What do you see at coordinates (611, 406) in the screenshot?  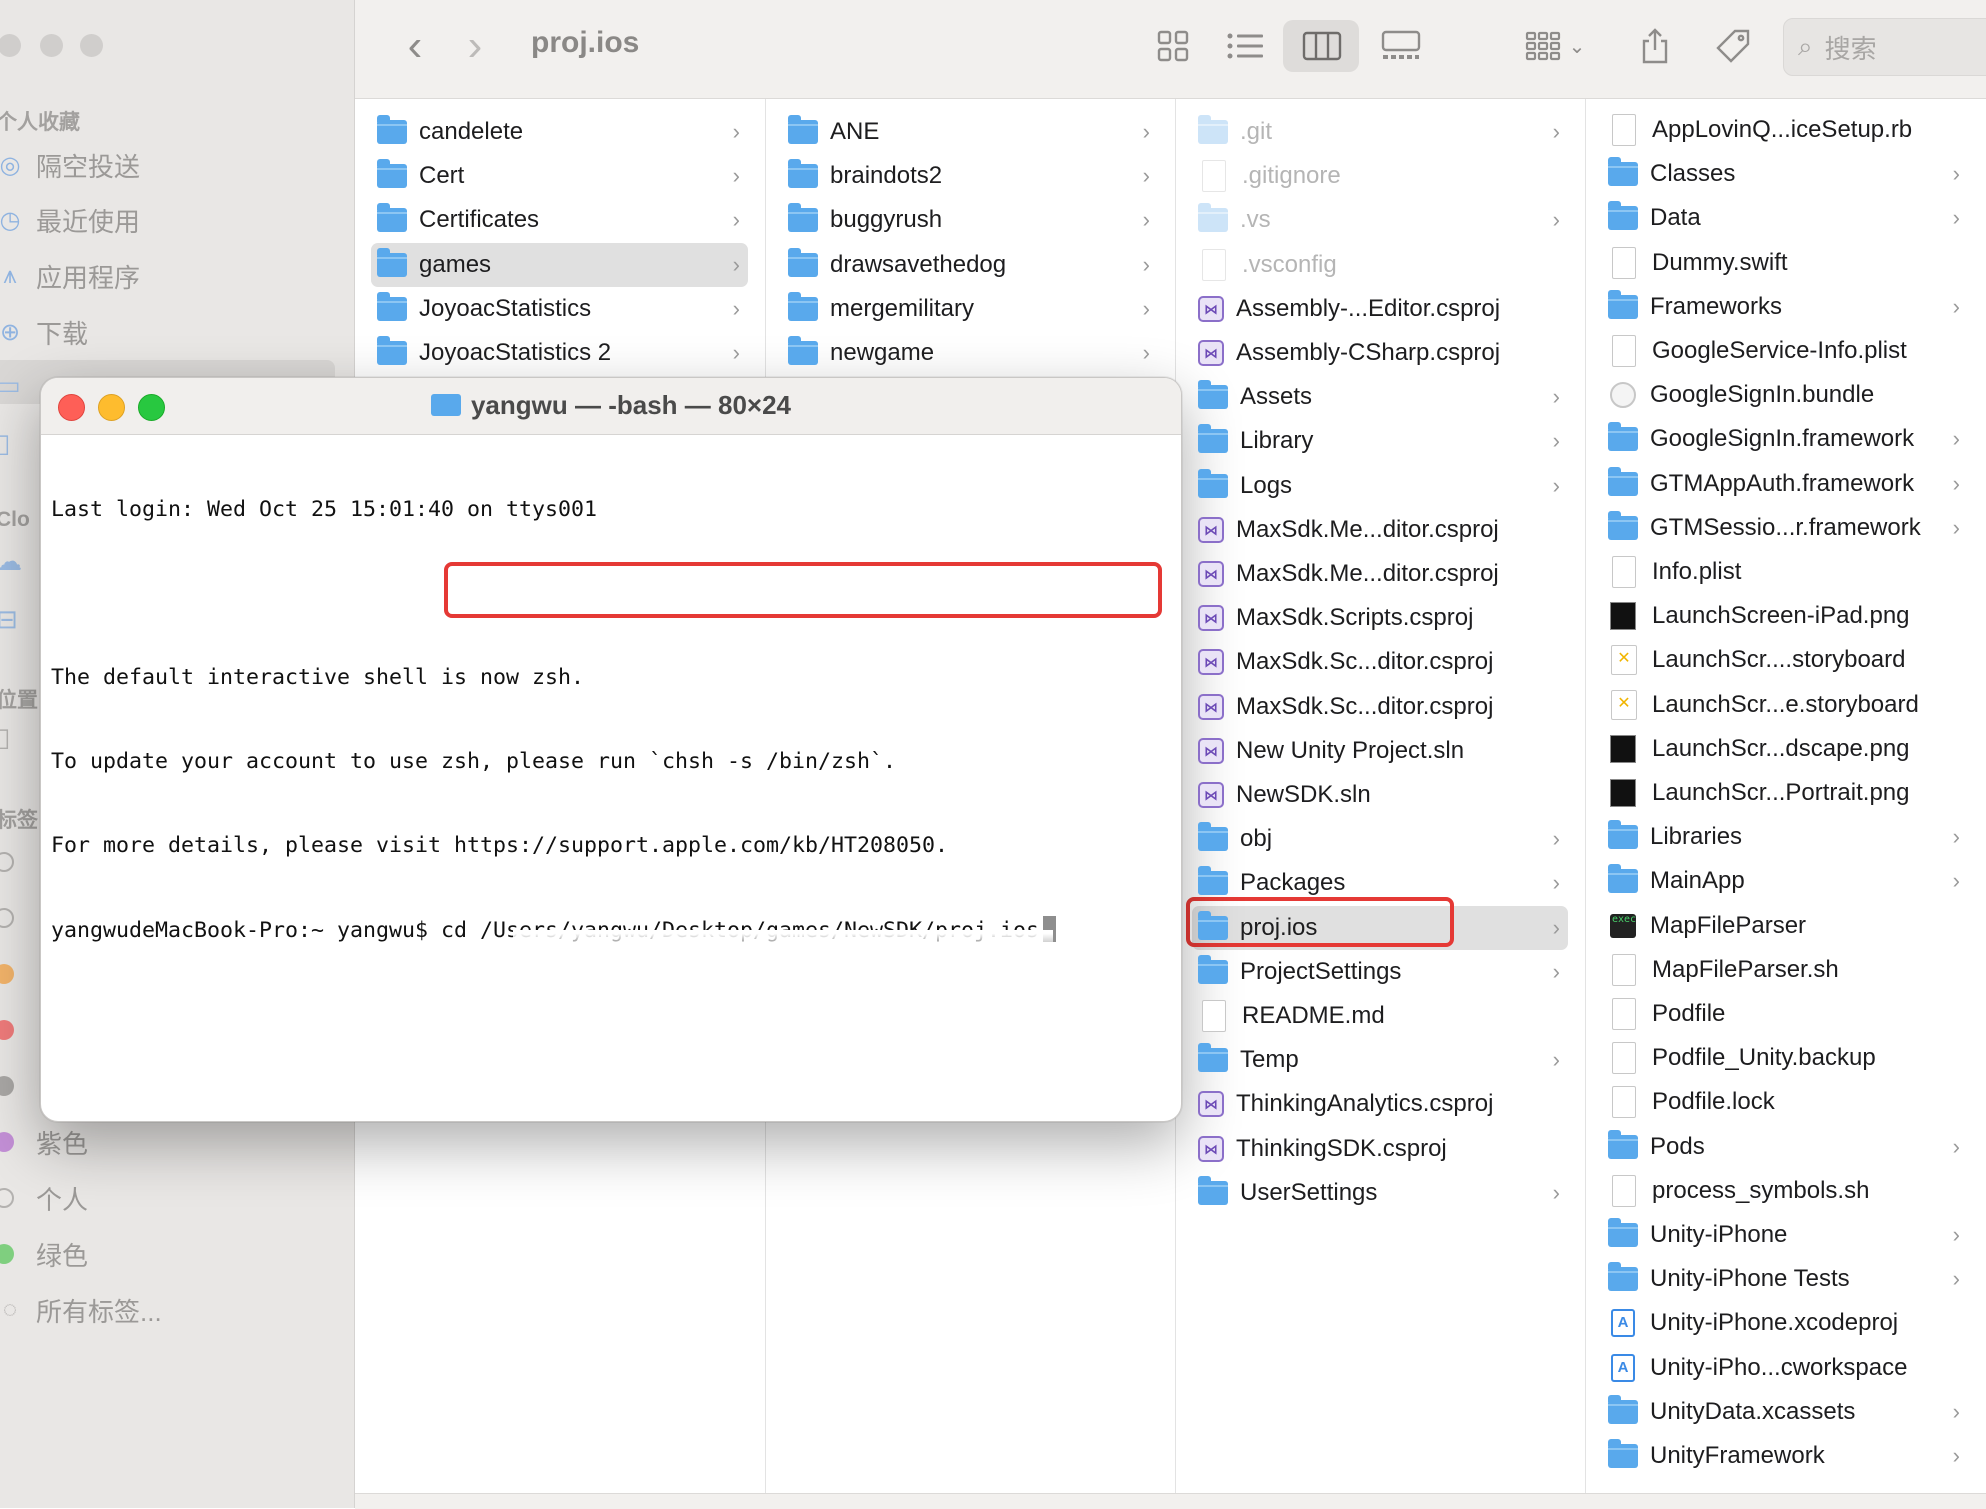 I see `terminal-titlebar: yangwu — -bash — 80×24` at bounding box center [611, 406].